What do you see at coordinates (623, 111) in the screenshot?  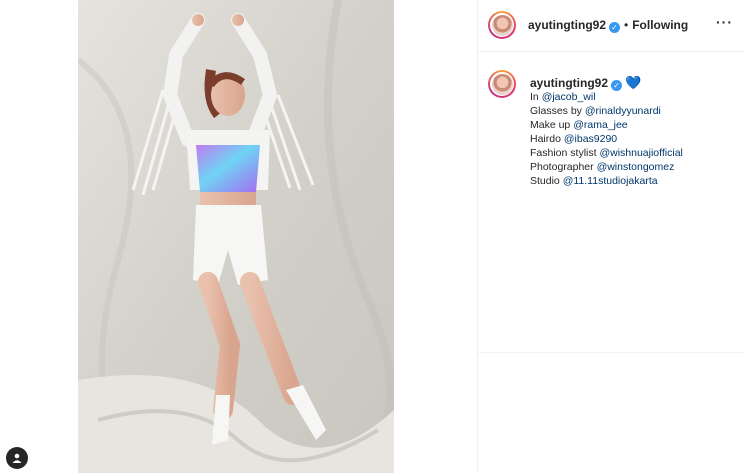 I see `mention-link: @rinaldyyunardi` at bounding box center [623, 111].